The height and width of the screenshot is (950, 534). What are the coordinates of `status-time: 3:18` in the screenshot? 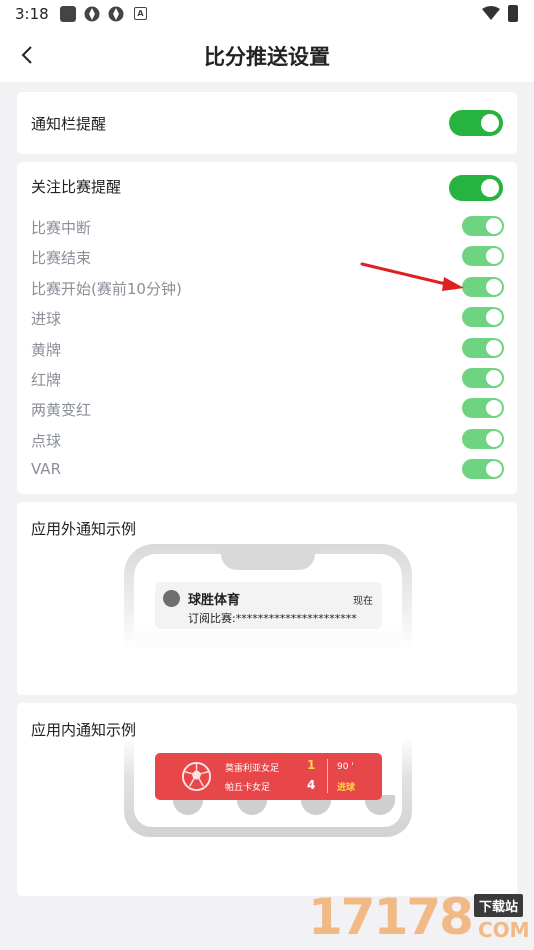 It's located at (32, 14).